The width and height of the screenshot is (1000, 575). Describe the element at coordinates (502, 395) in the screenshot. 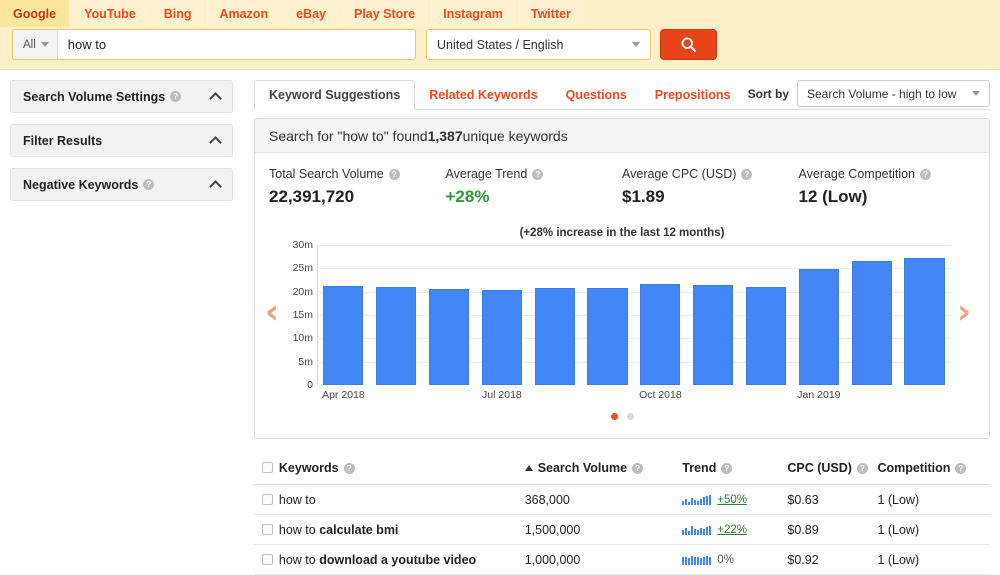

I see `chart-x-tick: Jul 2018` at that location.